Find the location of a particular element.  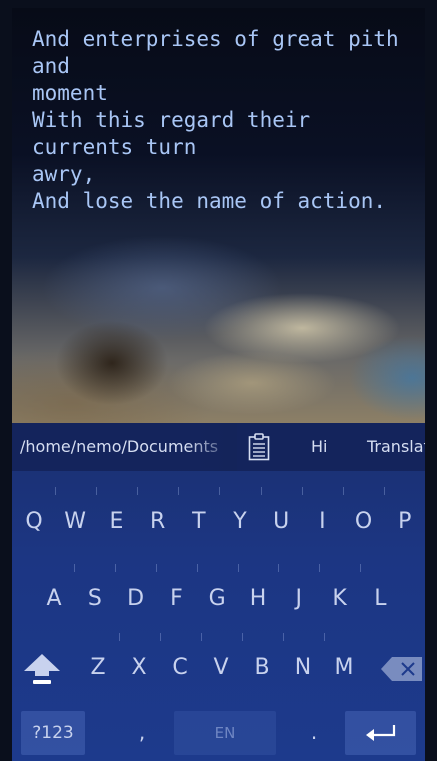

key-d: D is located at coordinates (136, 599).